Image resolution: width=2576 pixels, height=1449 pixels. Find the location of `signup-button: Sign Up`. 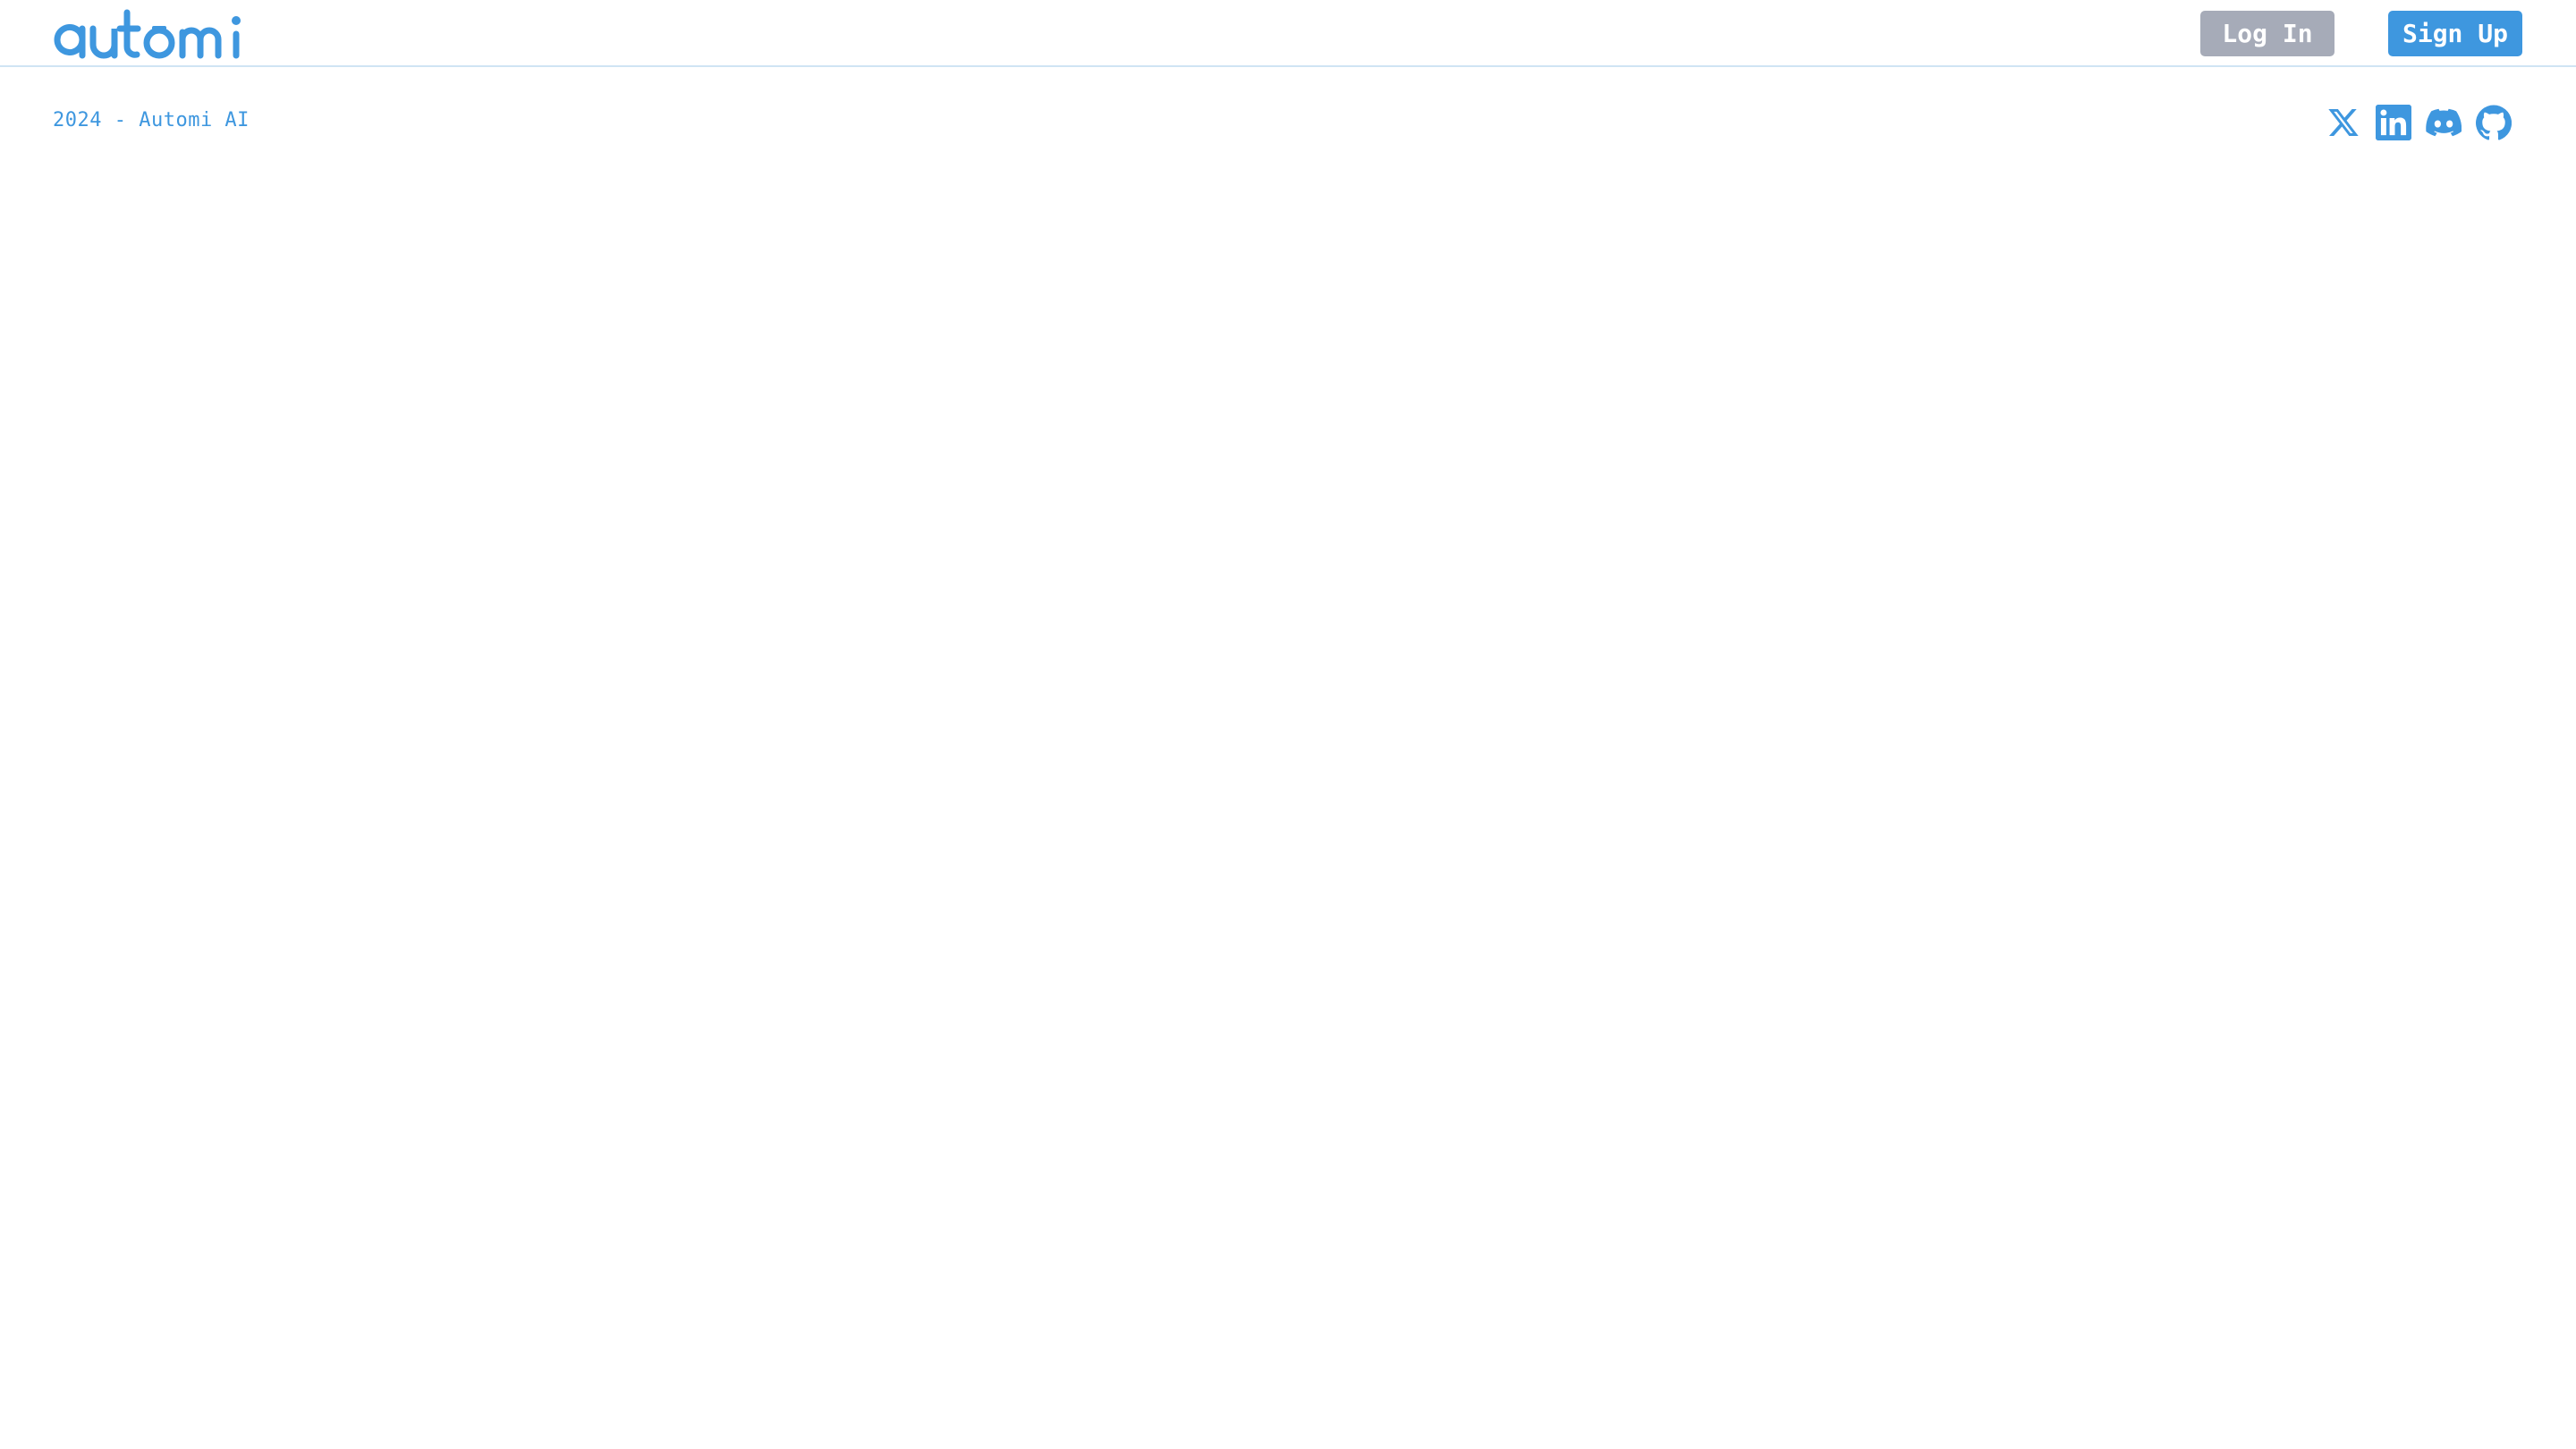

signup-button: Sign Up is located at coordinates (2455, 33).